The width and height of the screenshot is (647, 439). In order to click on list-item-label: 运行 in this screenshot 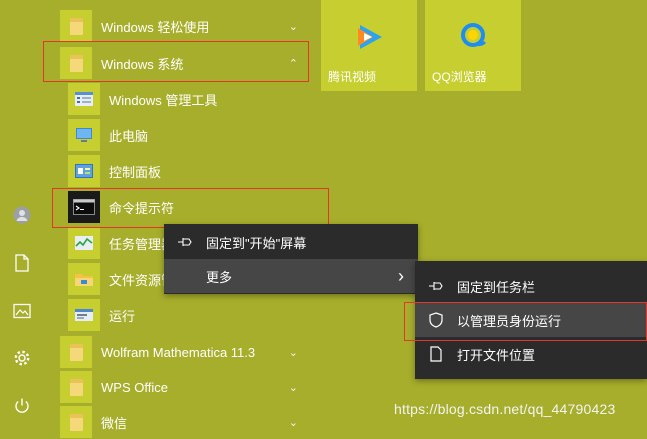, I will do `click(122, 316)`.